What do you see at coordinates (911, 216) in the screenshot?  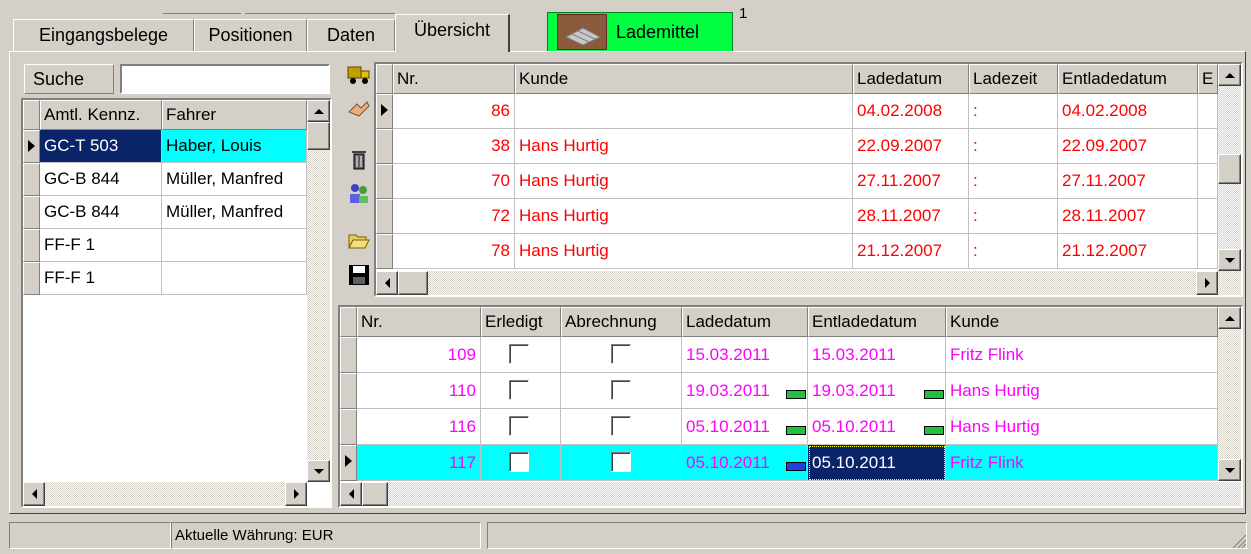 I see `shipment-ladedatum-cell: 28.11.2007` at bounding box center [911, 216].